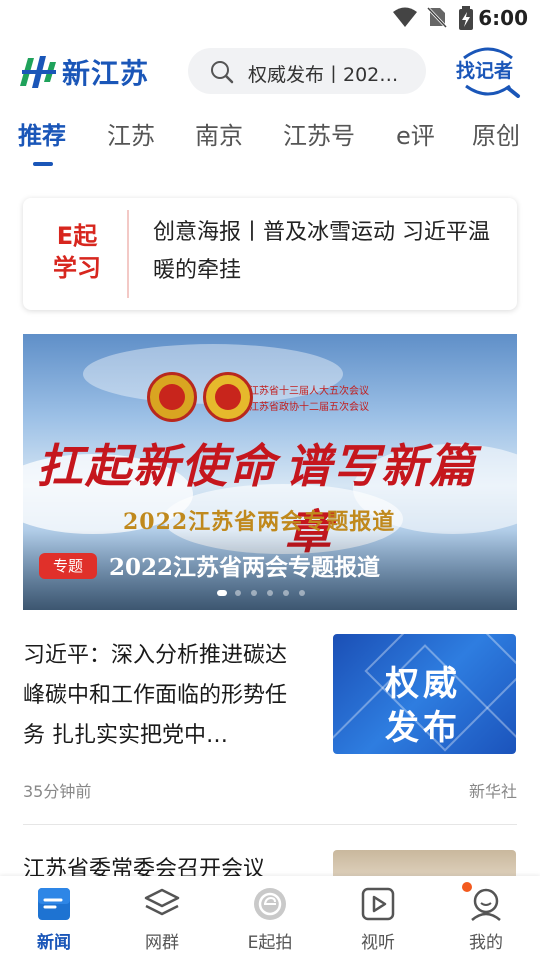  I want to click on news-time: 35分钟前, so click(57, 791).